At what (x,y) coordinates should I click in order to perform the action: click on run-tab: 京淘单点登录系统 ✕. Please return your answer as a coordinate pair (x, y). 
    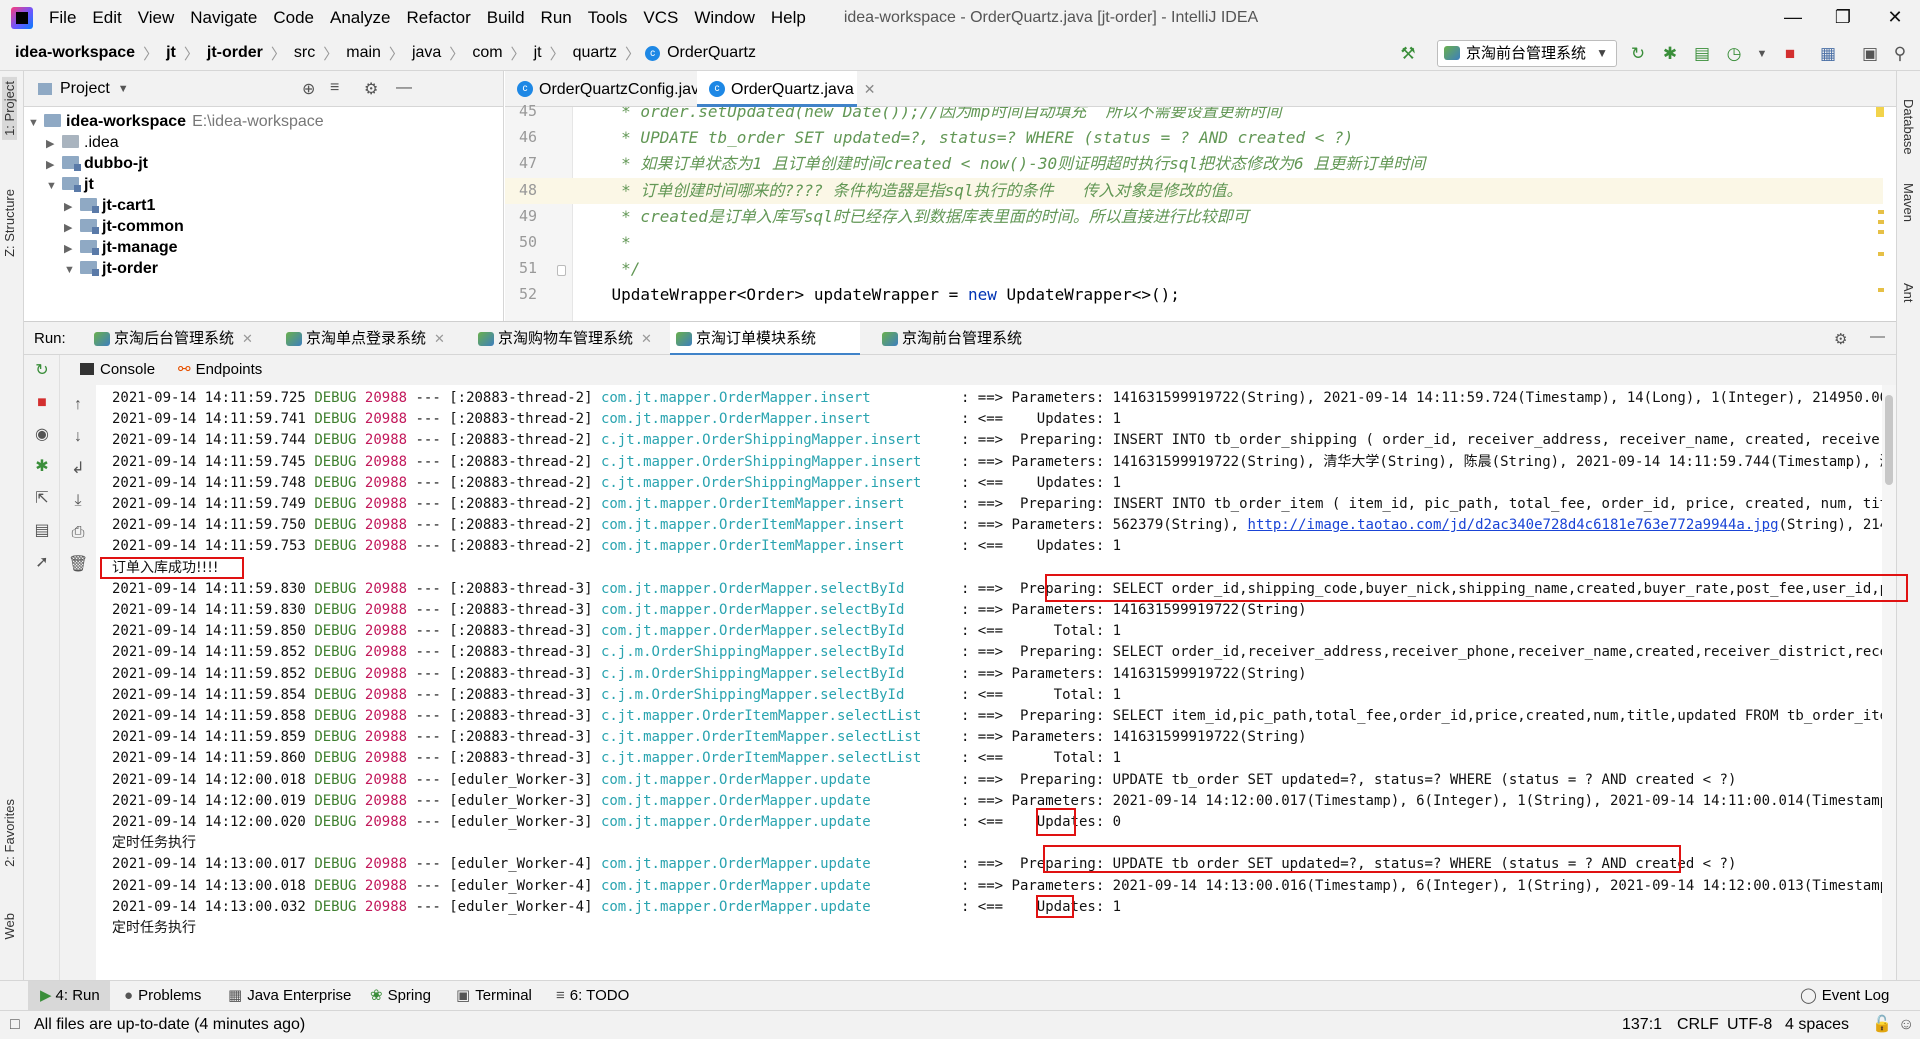
    Looking at the image, I should click on (366, 339).